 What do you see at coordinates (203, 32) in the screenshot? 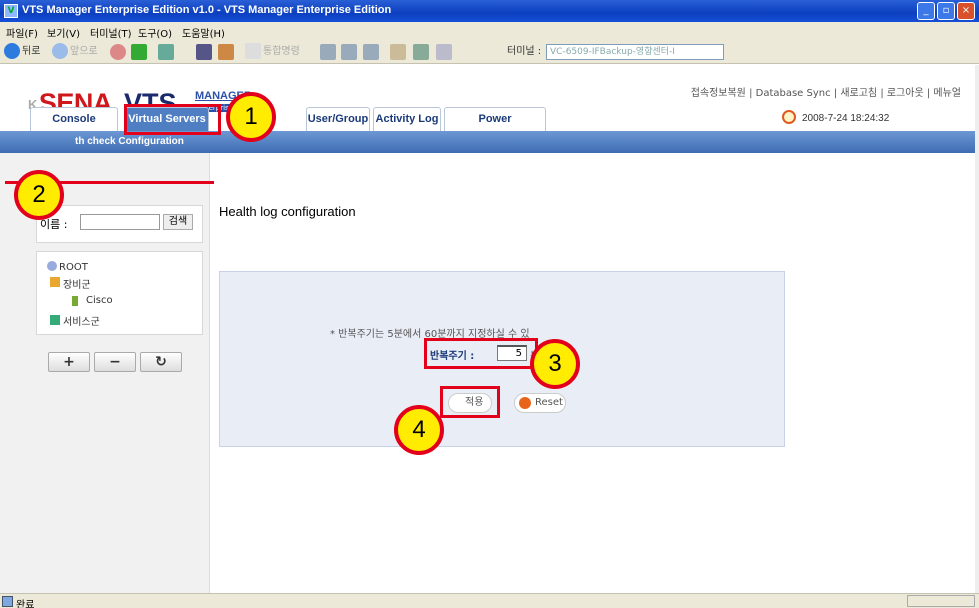
I see `menu-help: 도움말(H)` at bounding box center [203, 32].